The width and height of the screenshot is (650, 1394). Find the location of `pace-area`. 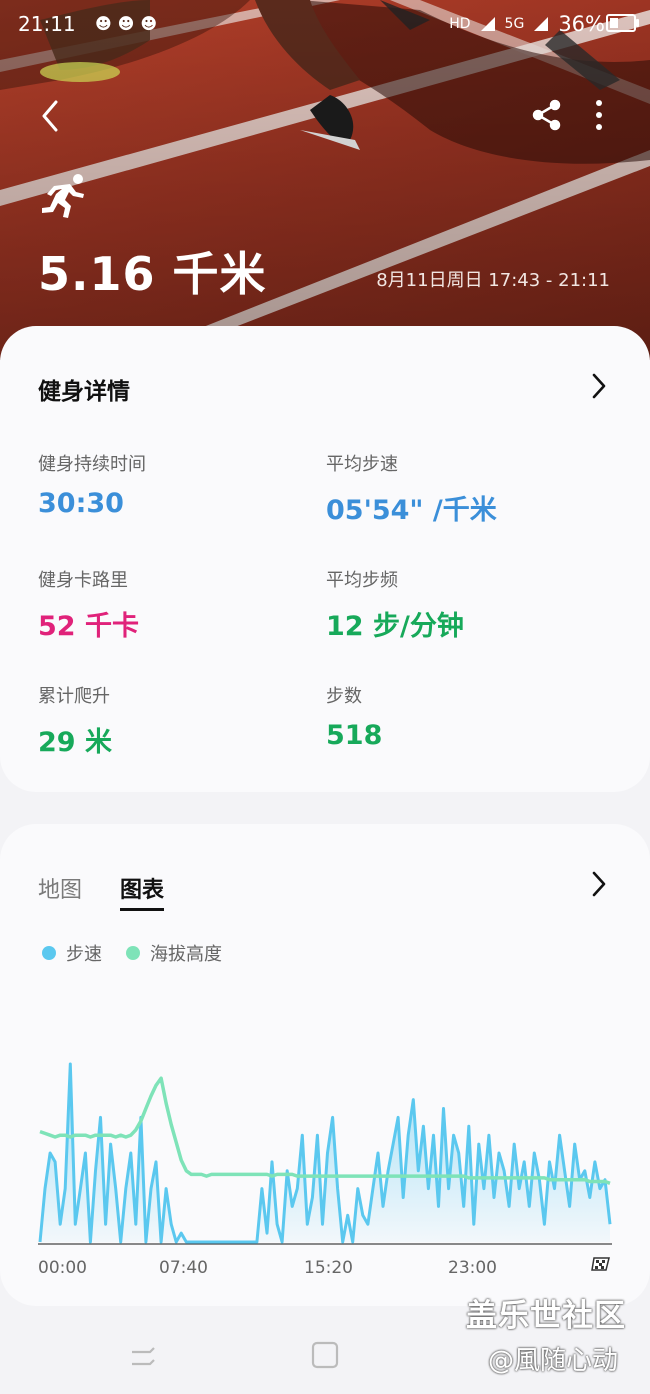

pace-area is located at coordinates (325, 1153).